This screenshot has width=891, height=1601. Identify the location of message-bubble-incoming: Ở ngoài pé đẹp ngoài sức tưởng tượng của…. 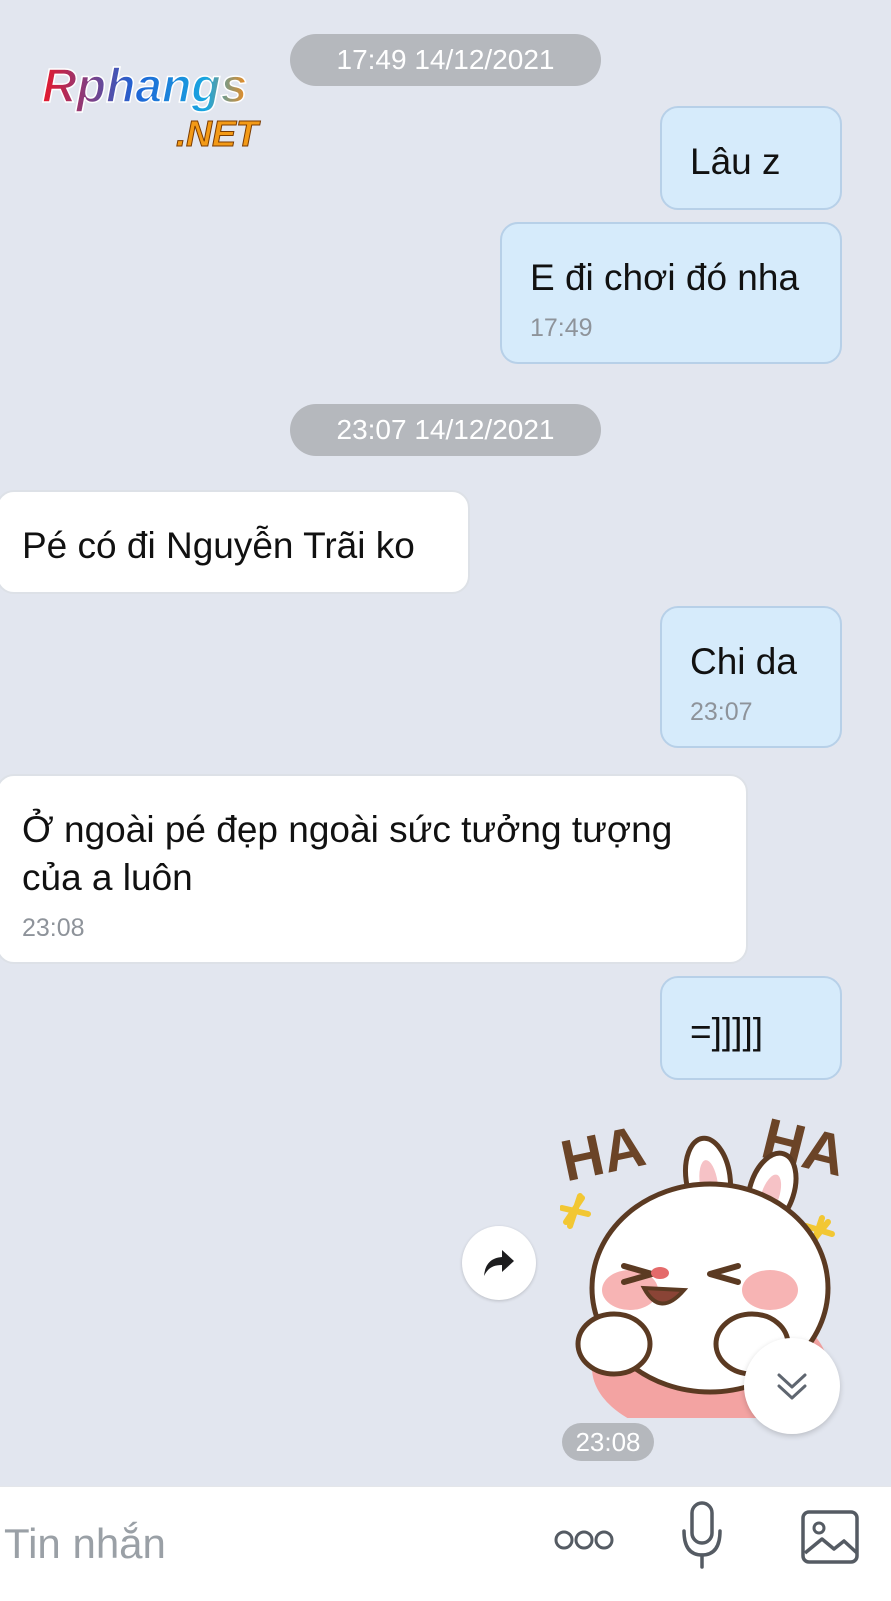
(374, 869).